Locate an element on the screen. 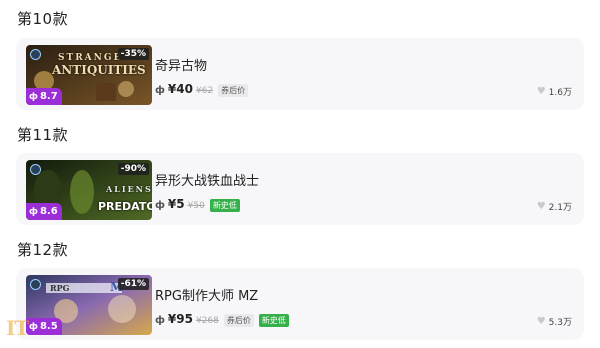 The image size is (600, 348). likes: ♥ 2.1万 is located at coordinates (554, 206).